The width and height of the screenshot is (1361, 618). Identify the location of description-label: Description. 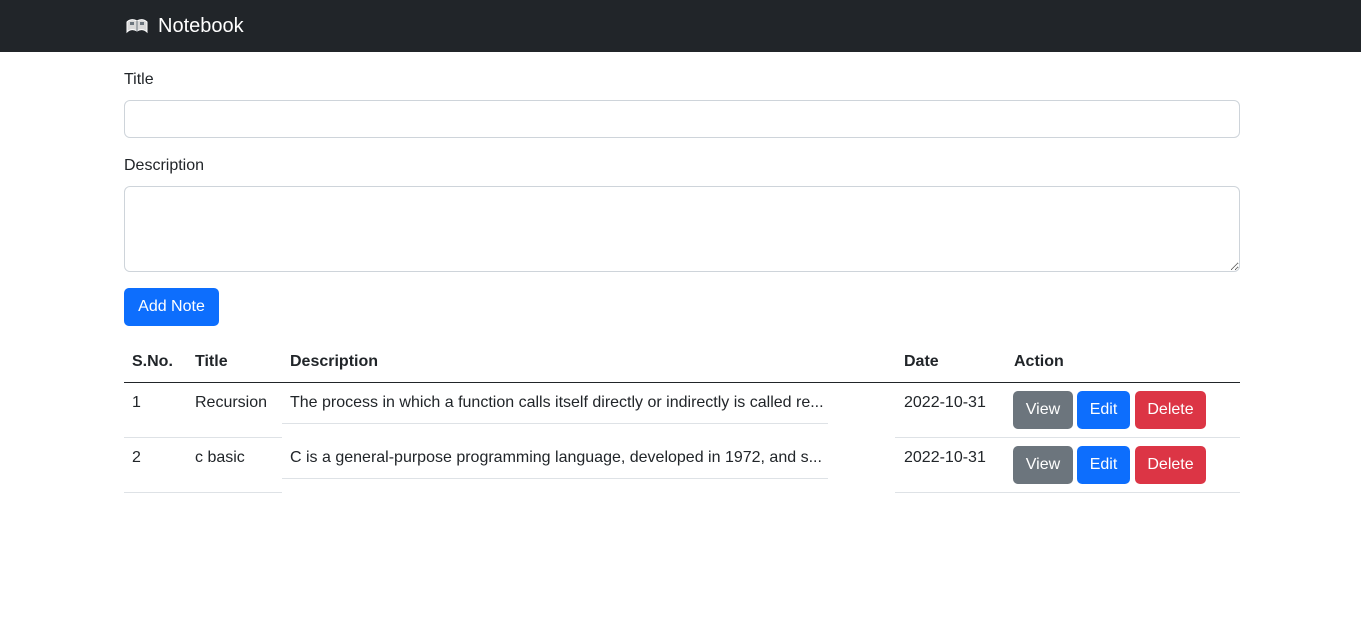
(164, 165).